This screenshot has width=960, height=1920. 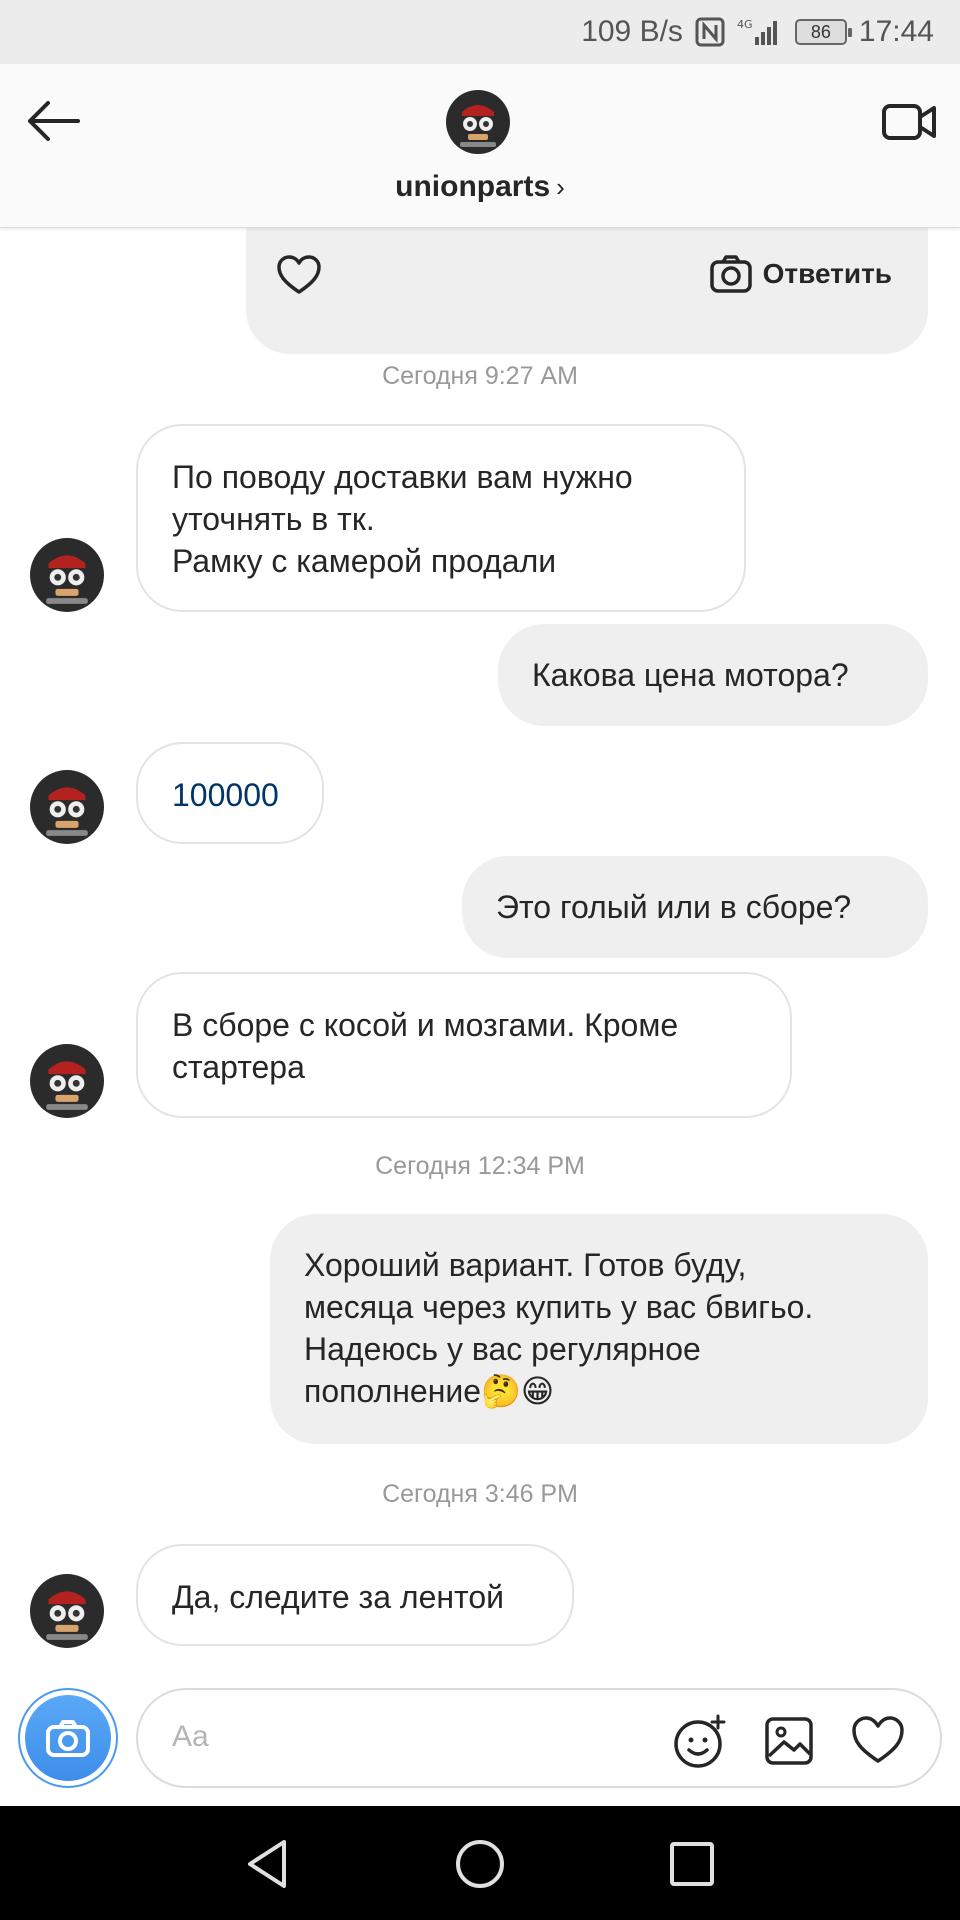 I want to click on nav-back-button, so click(x=268, y=1864).